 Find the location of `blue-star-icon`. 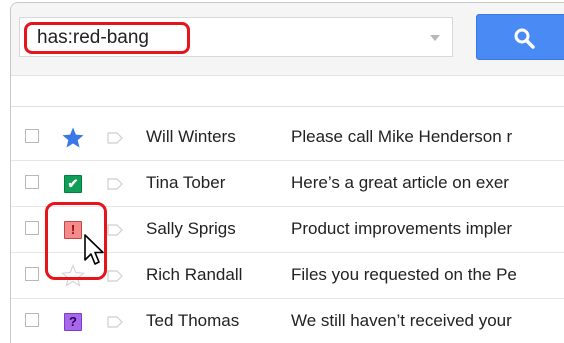

blue-star-icon is located at coordinates (73, 138).